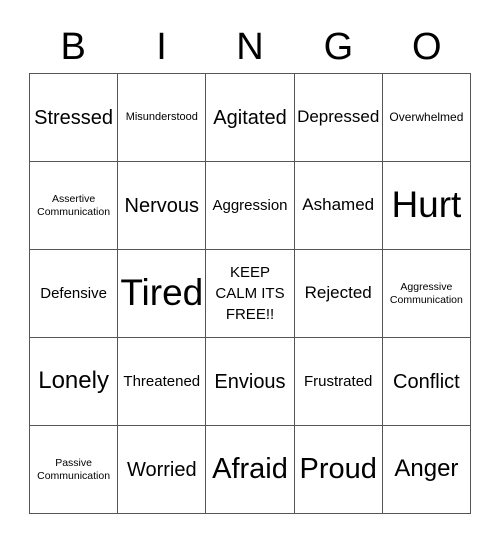  What do you see at coordinates (338, 470) in the screenshot?
I see `bingo-cell: Proud` at bounding box center [338, 470].